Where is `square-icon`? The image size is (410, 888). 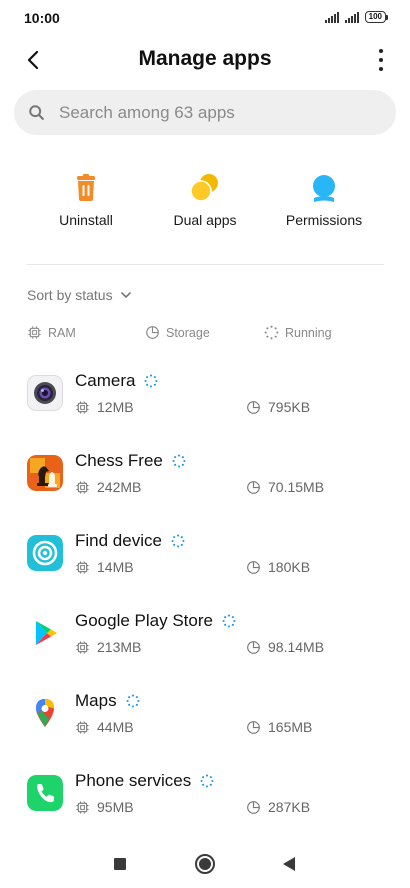
square-icon is located at coordinates (120, 864).